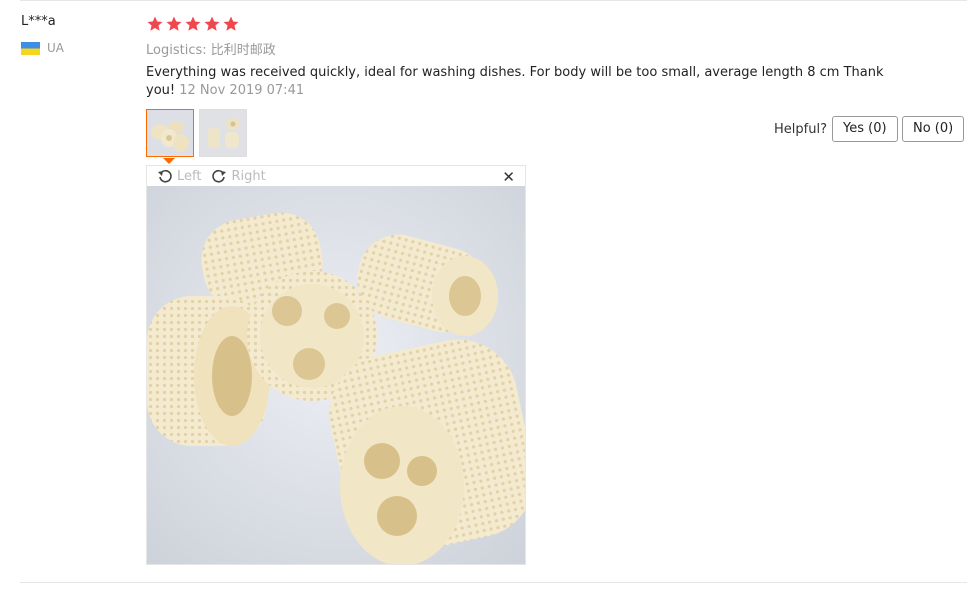 This screenshot has height=590, width=979. What do you see at coordinates (38, 21) in the screenshot?
I see `reviewer-name: L***a` at bounding box center [38, 21].